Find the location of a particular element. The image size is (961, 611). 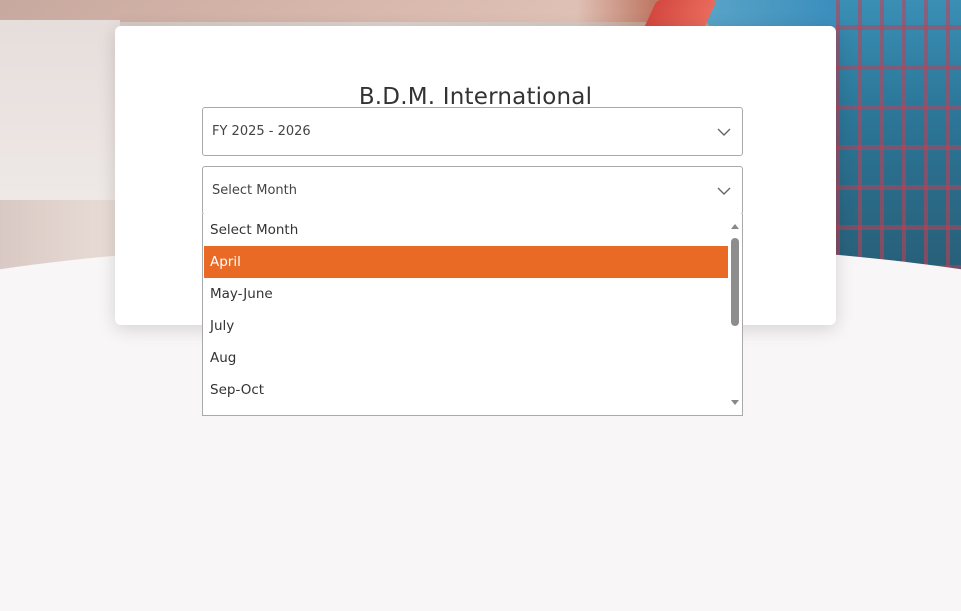

fy-select-value: FY 2025 - 2026 is located at coordinates (261, 131).